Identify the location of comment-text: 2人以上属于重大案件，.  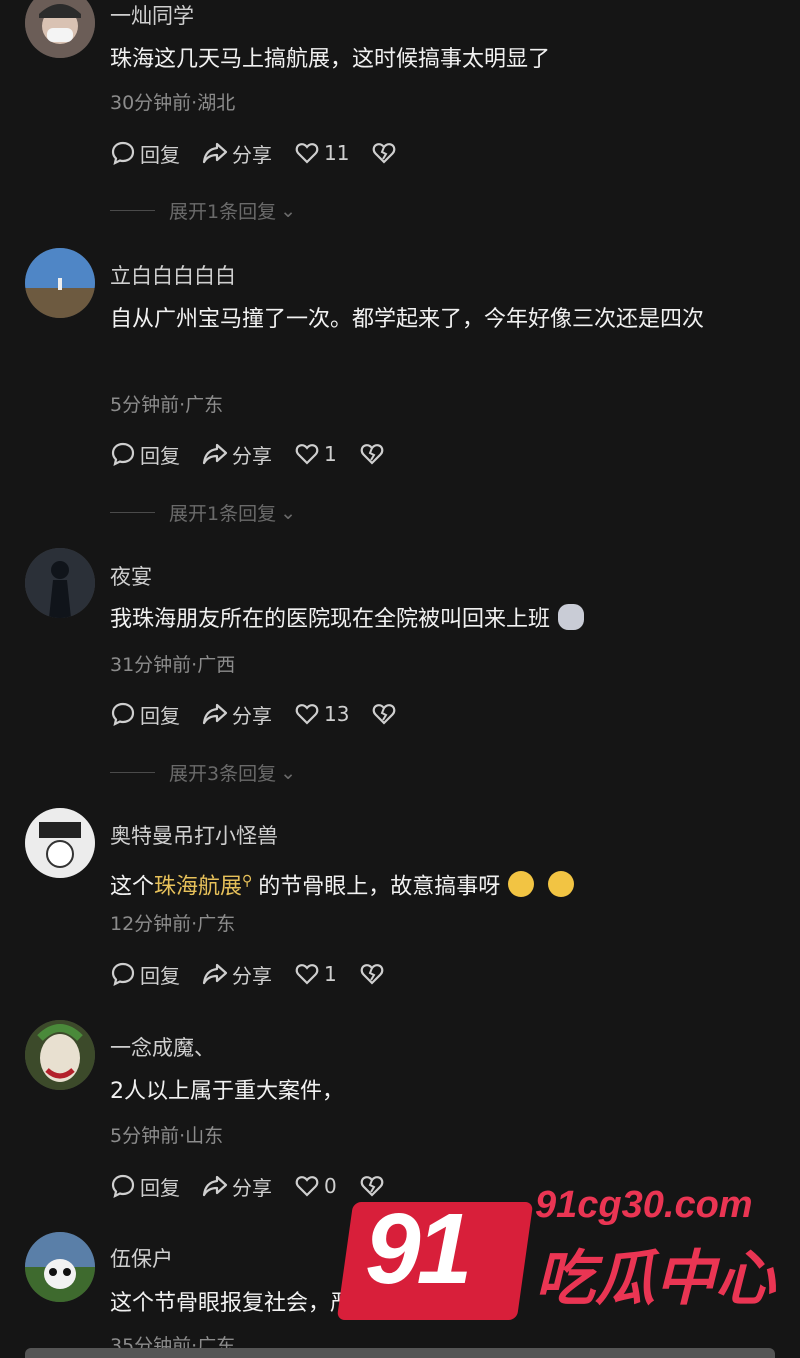
(227, 1091).